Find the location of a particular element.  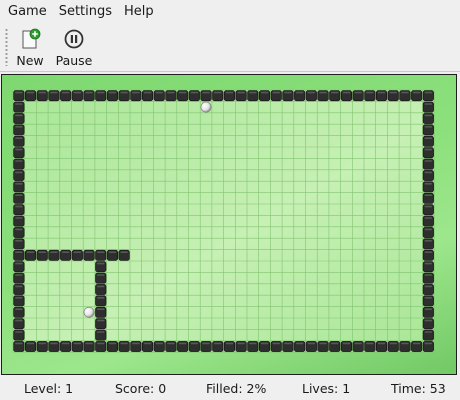

level-status: Level: 1 is located at coordinates (49, 388).